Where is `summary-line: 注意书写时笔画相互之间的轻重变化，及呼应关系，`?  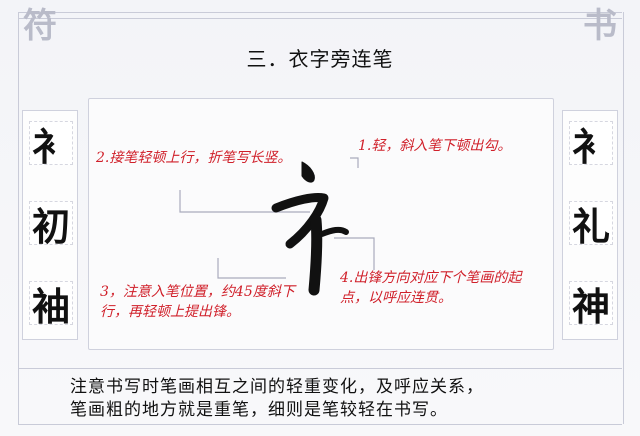
summary-line: 注意书写时笔画相互之间的轻重变化，及呼应关系， is located at coordinates (277, 387).